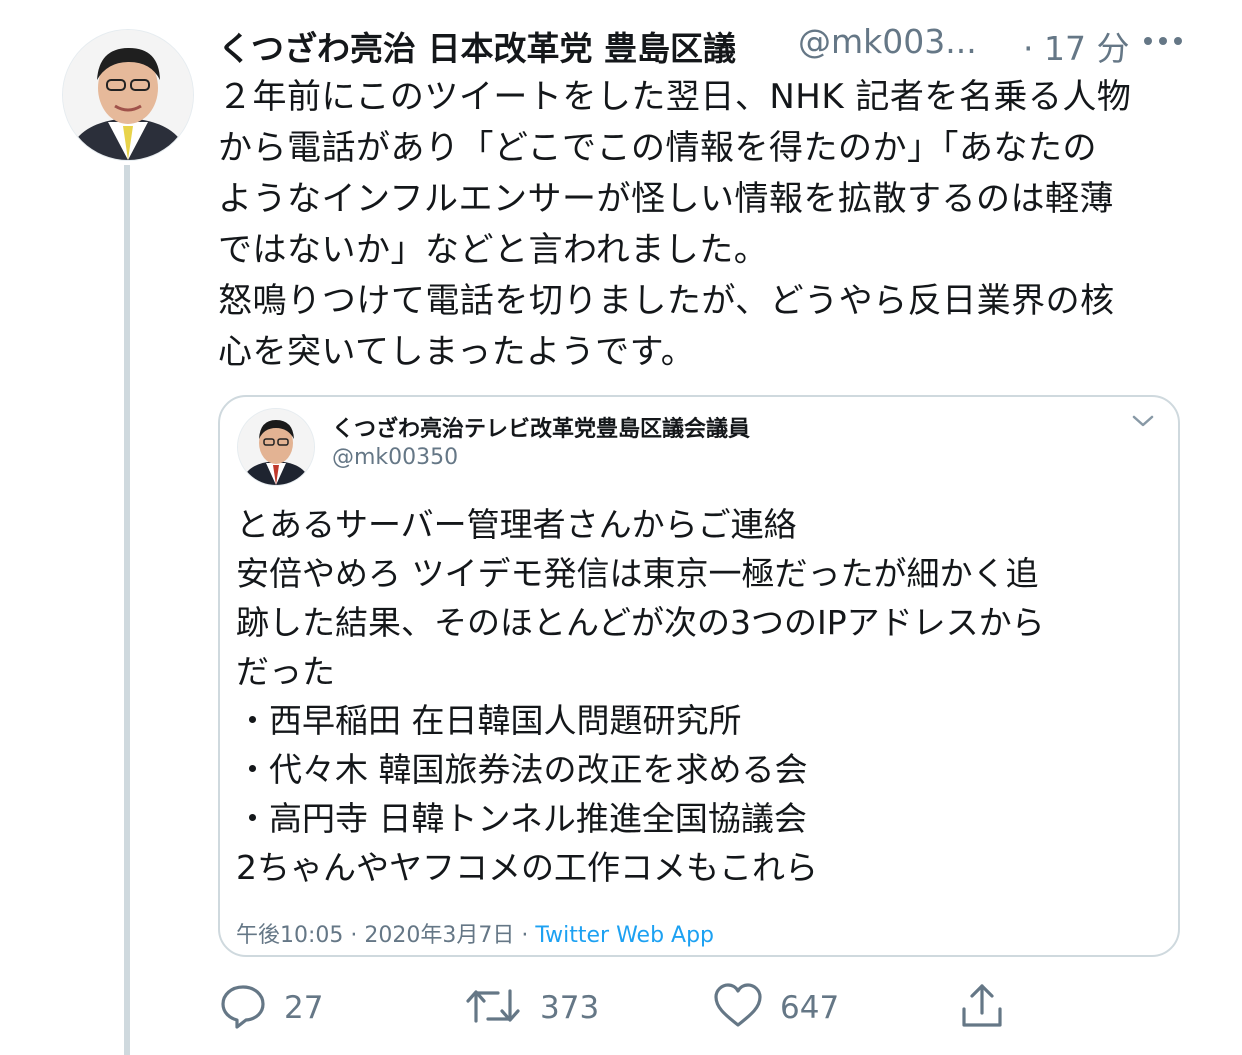  I want to click on retweet-button: 373, so click(530, 1008).